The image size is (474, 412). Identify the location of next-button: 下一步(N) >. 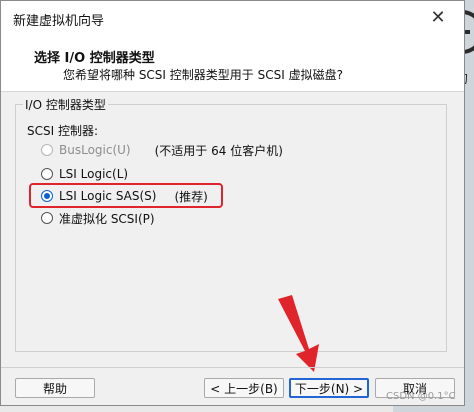
(329, 388).